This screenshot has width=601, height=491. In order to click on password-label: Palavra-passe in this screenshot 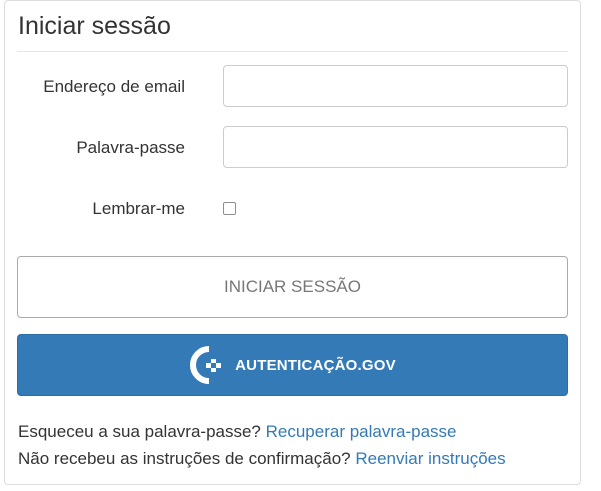, I will do `click(130, 147)`.